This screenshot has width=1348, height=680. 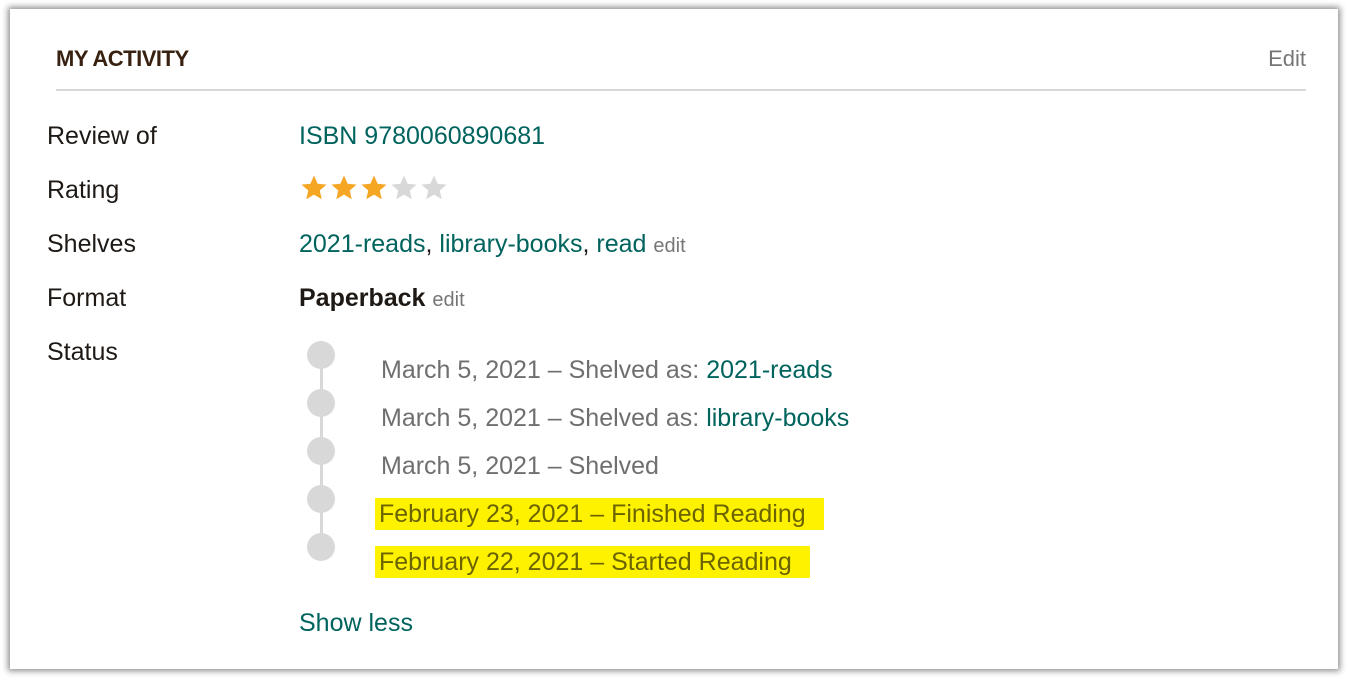 I want to click on timeline-text: February 22, 2021 – Started Reading, so click(x=592, y=562).